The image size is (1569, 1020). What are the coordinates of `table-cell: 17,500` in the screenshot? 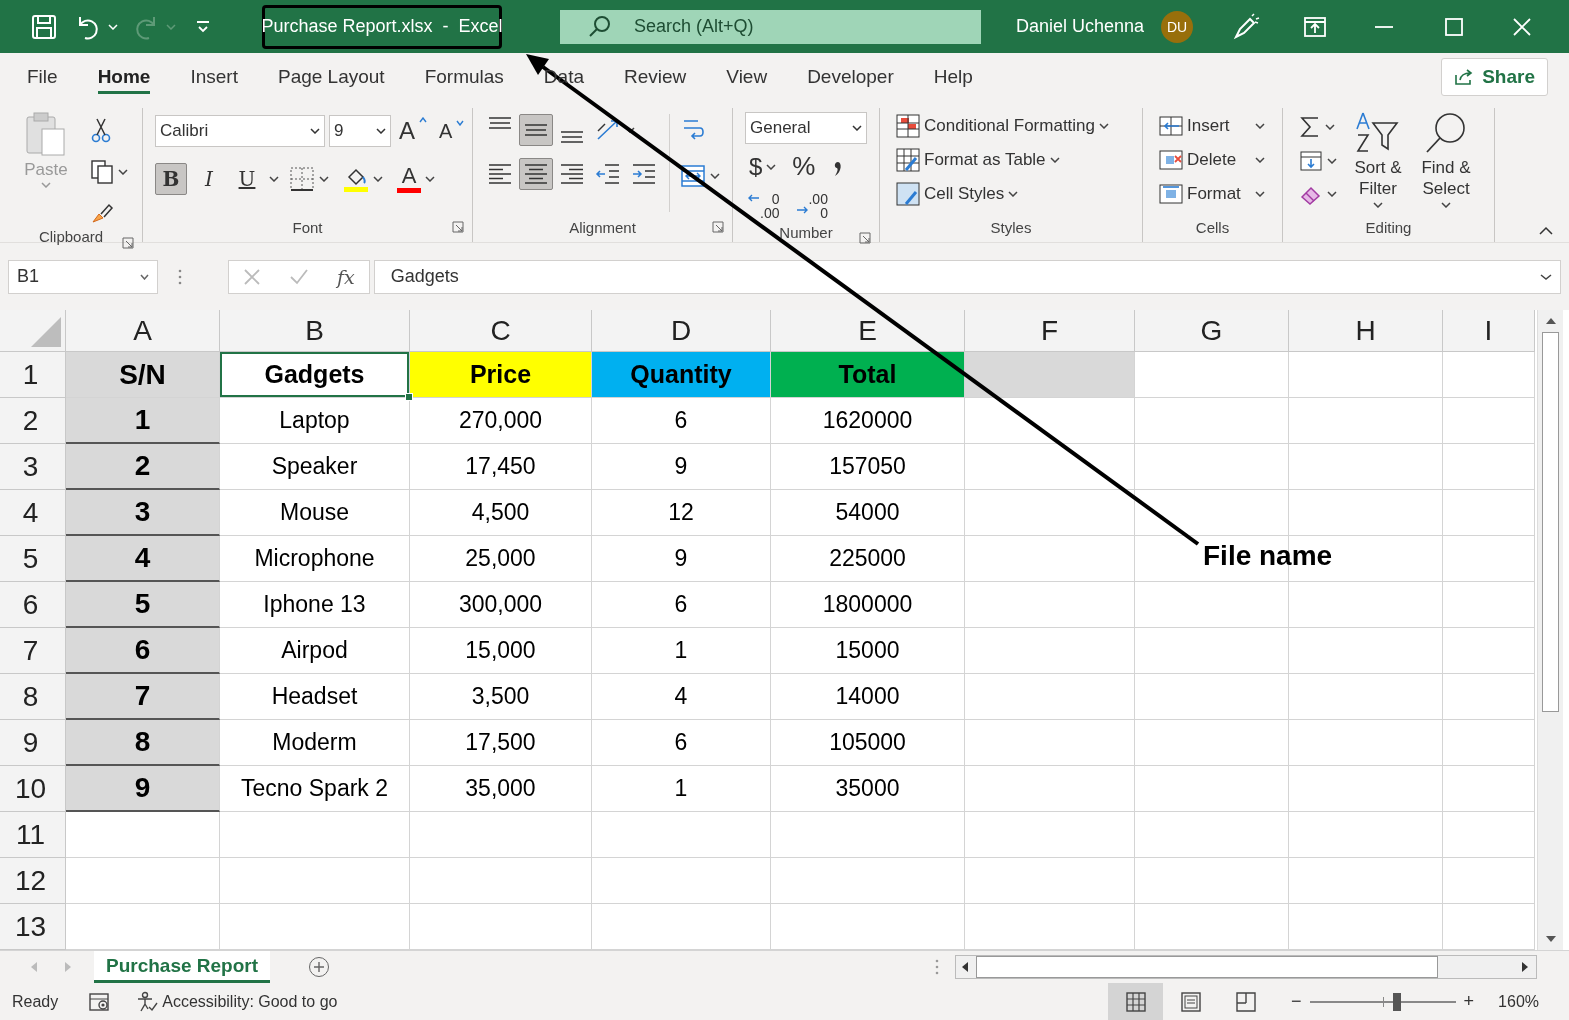 It's located at (501, 743).